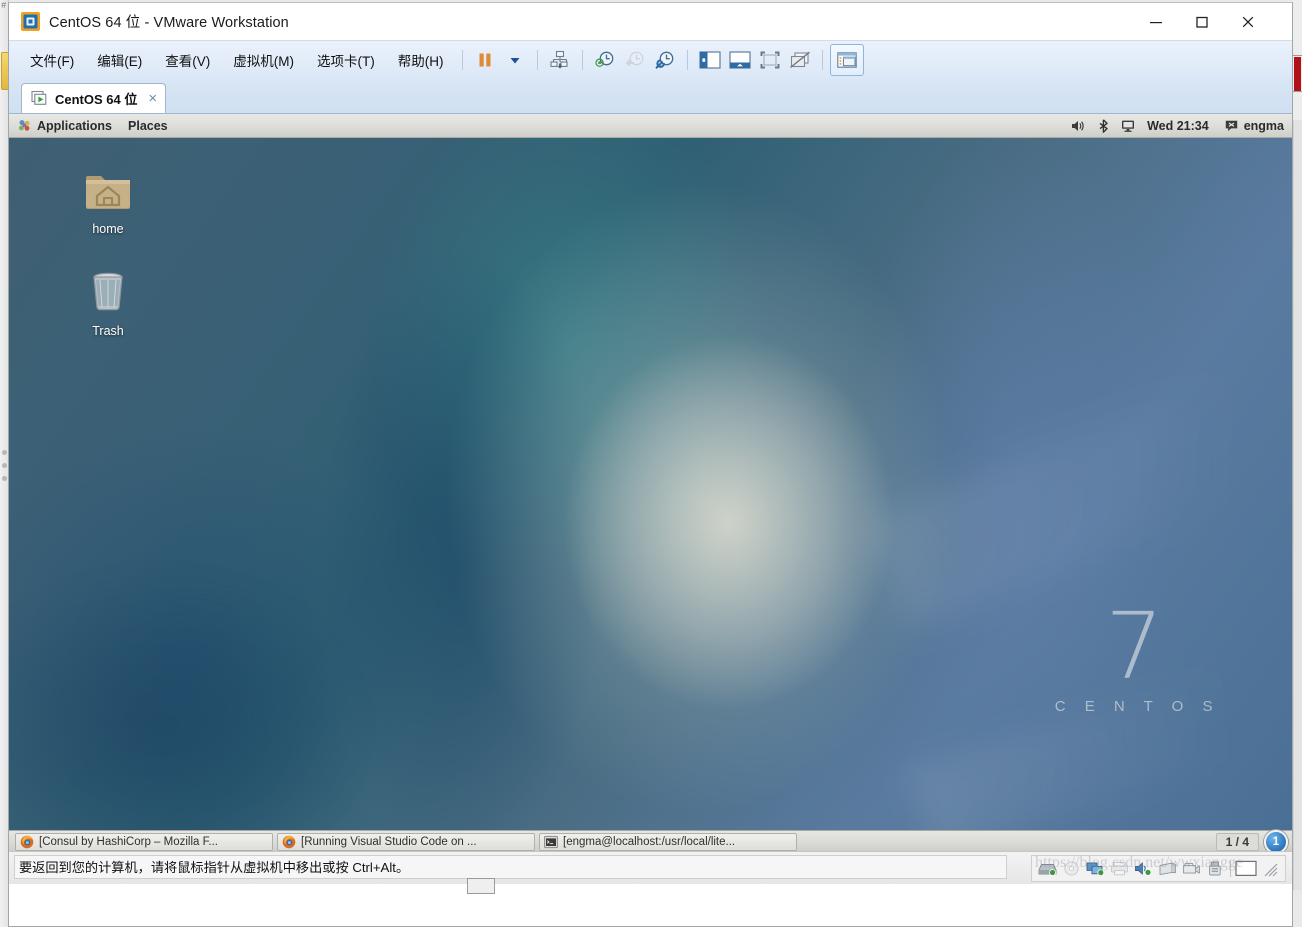  What do you see at coordinates (1297, 505) in the screenshot?
I see `background-right-panel` at bounding box center [1297, 505].